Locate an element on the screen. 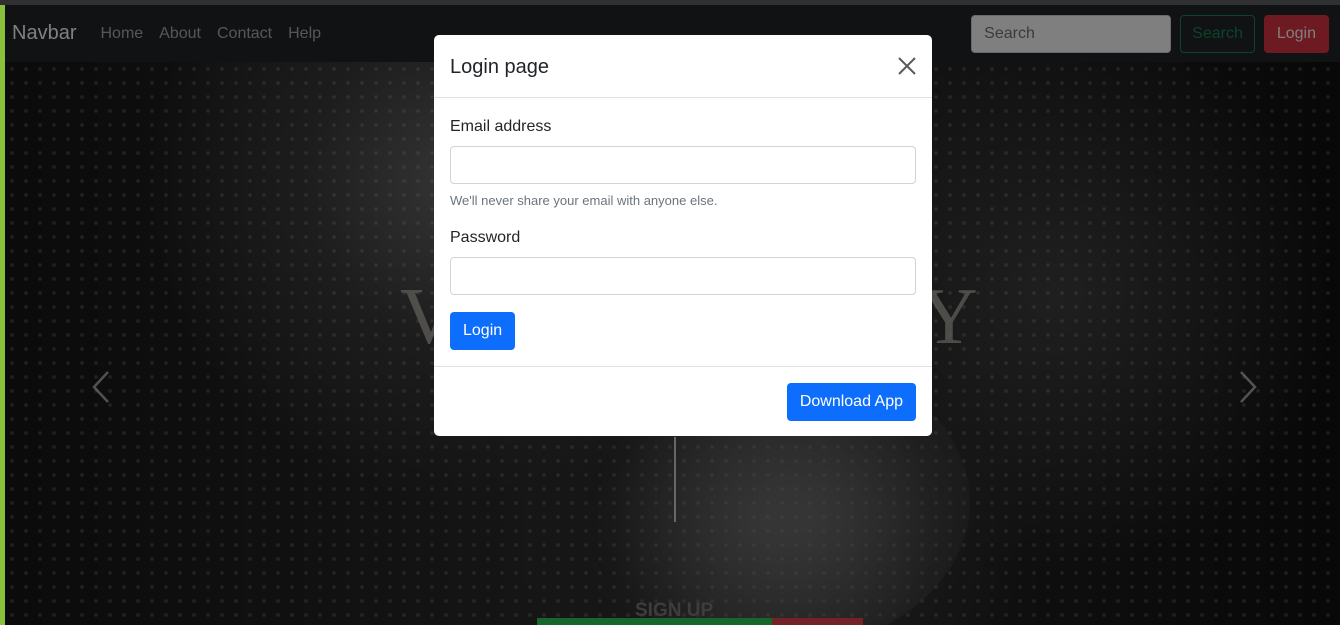 The width and height of the screenshot is (1340, 625). modal-footer: Download App is located at coordinates (683, 402).